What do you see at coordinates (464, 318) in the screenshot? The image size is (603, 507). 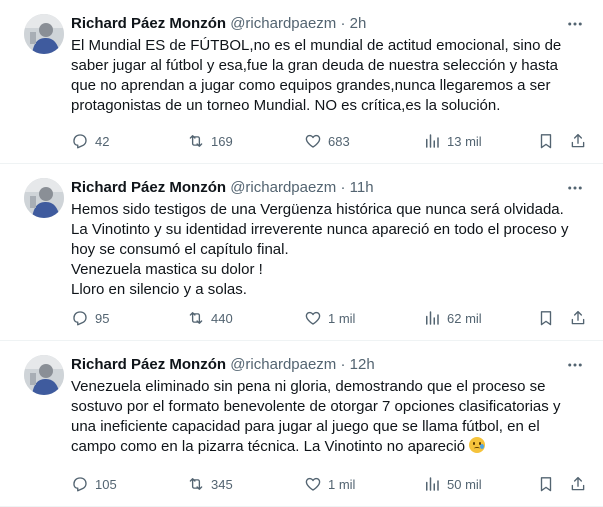 I see `view-count: 62 mil` at bounding box center [464, 318].